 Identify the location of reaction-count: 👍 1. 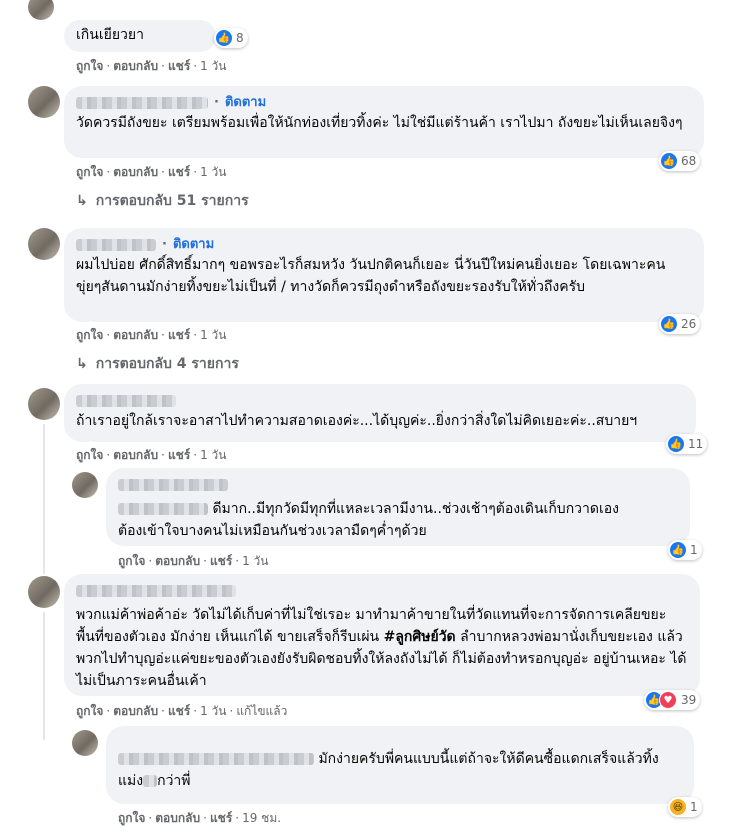
(685, 550).